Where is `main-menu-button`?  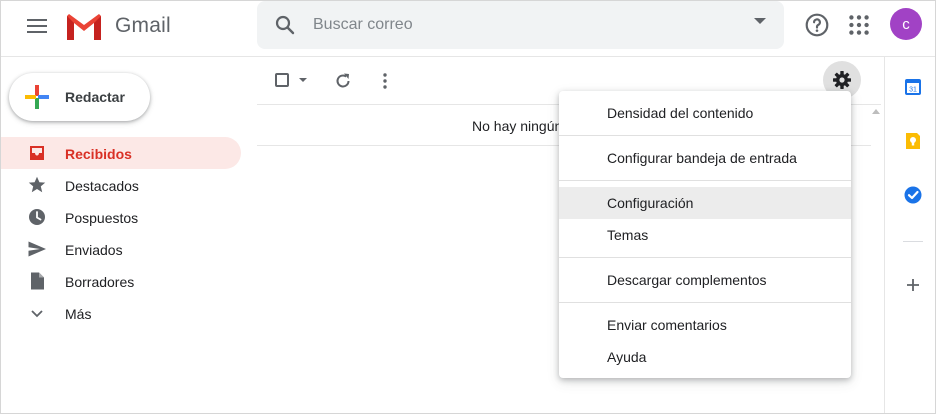 main-menu-button is located at coordinates (37, 26).